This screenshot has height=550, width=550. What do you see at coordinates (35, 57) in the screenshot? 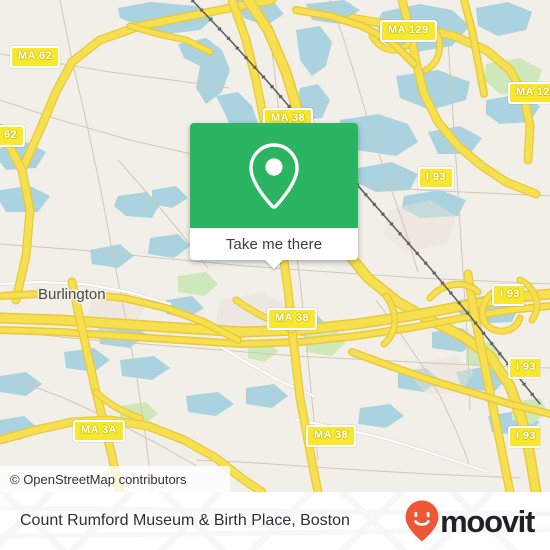
I see `road-shield-ma62: MA 62` at bounding box center [35, 57].